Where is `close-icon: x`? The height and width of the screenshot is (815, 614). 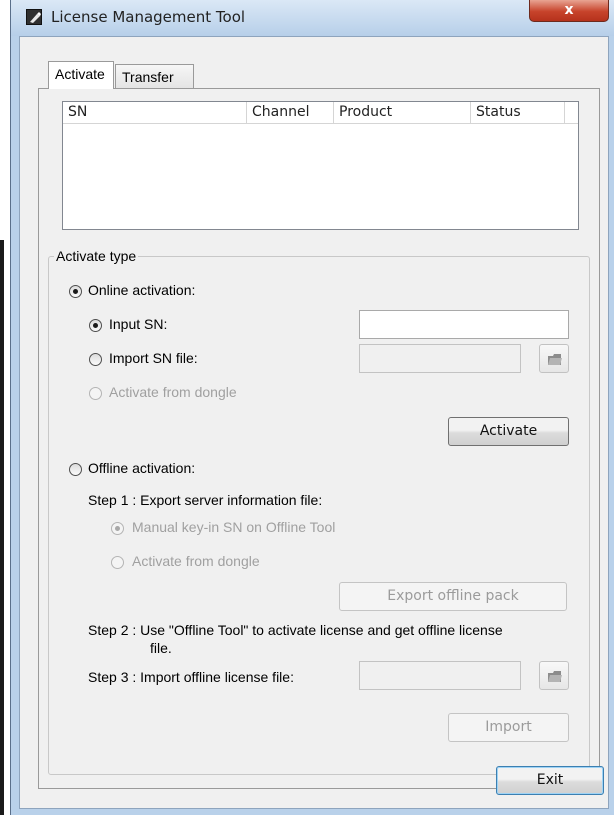
close-icon: x is located at coordinates (569, 10).